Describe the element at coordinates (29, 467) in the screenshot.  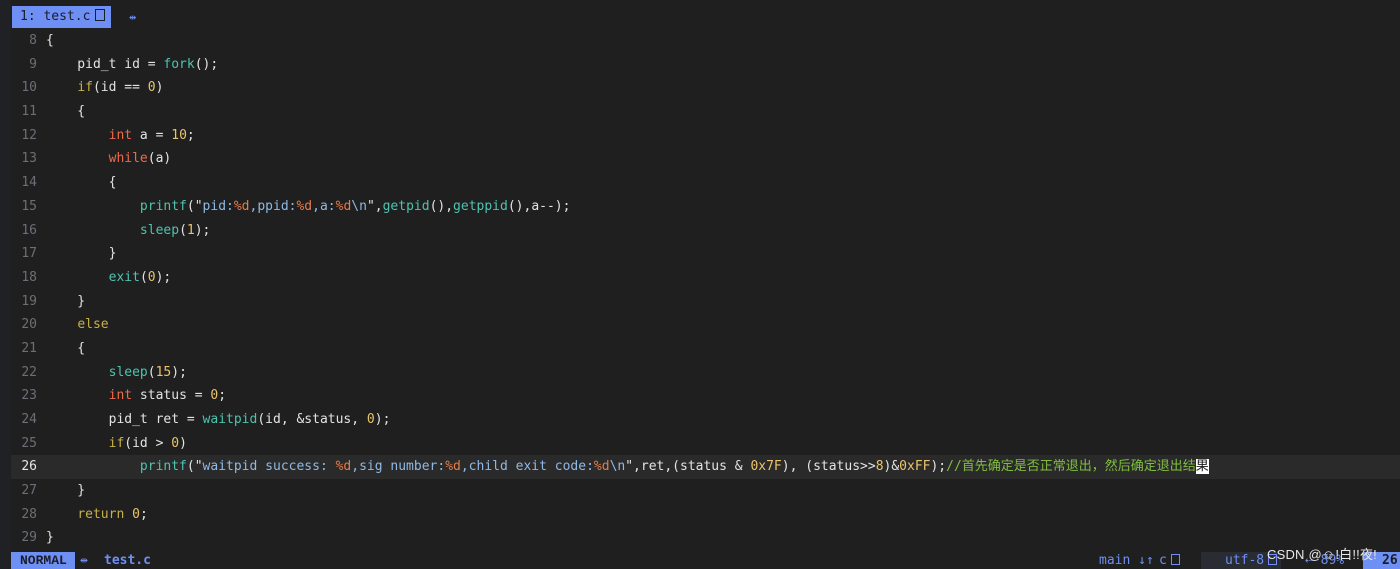
I see `line-number: 26` at that location.